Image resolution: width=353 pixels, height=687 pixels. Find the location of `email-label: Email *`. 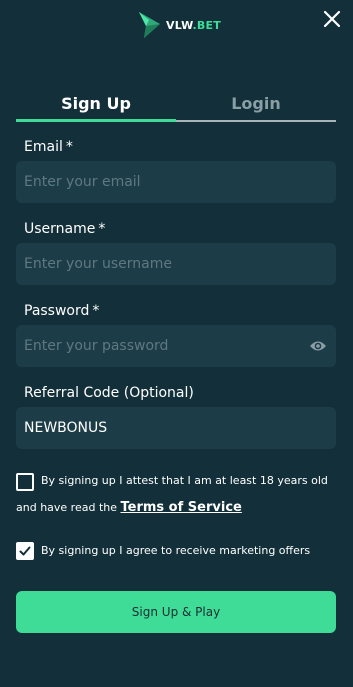

email-label: Email * is located at coordinates (48, 147).